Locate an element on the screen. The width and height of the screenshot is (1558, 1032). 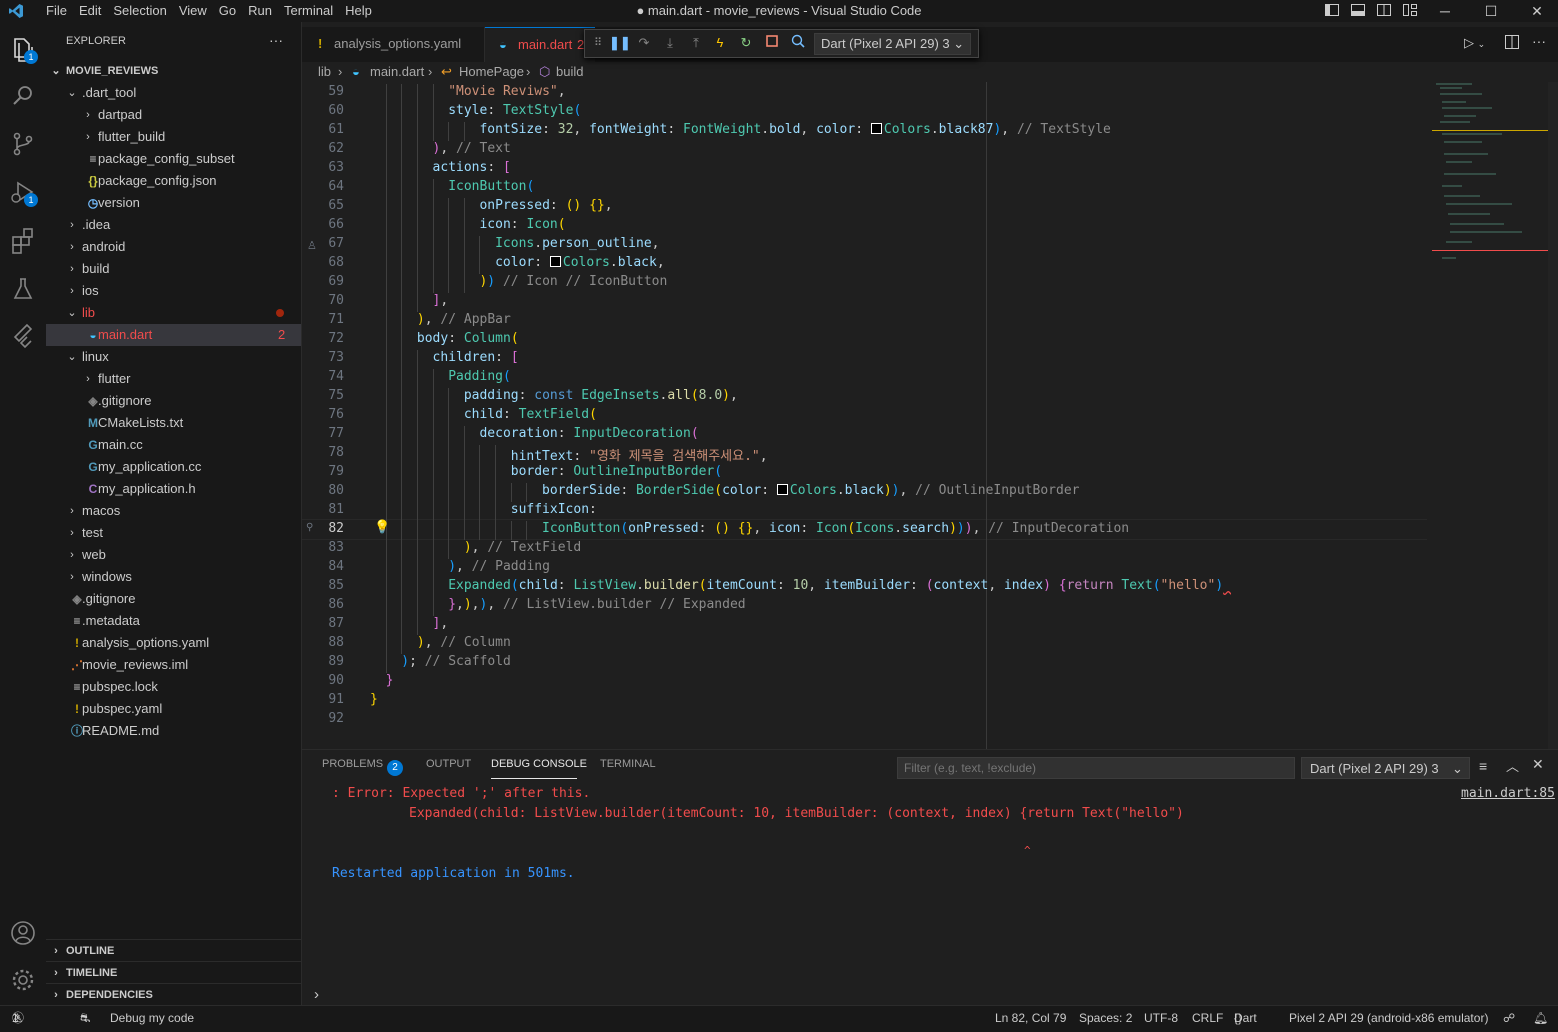
tree-item-movie-reviews-iml: ⋰ movie_reviews.iml is located at coordinates (173, 665).